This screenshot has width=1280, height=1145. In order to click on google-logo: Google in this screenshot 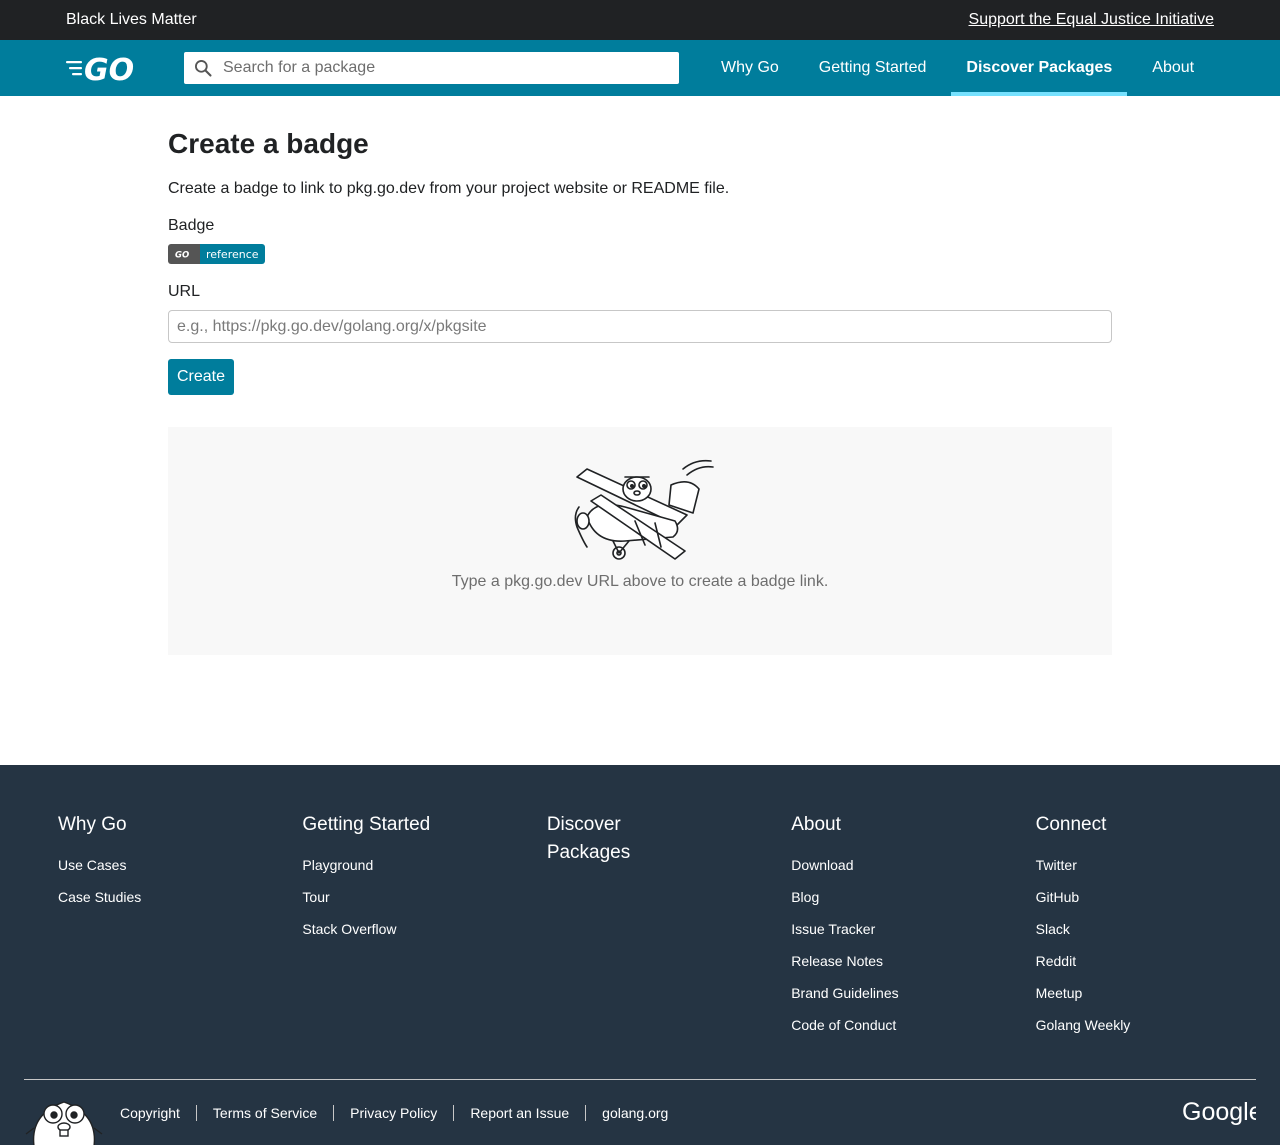, I will do `click(1222, 1114)`.